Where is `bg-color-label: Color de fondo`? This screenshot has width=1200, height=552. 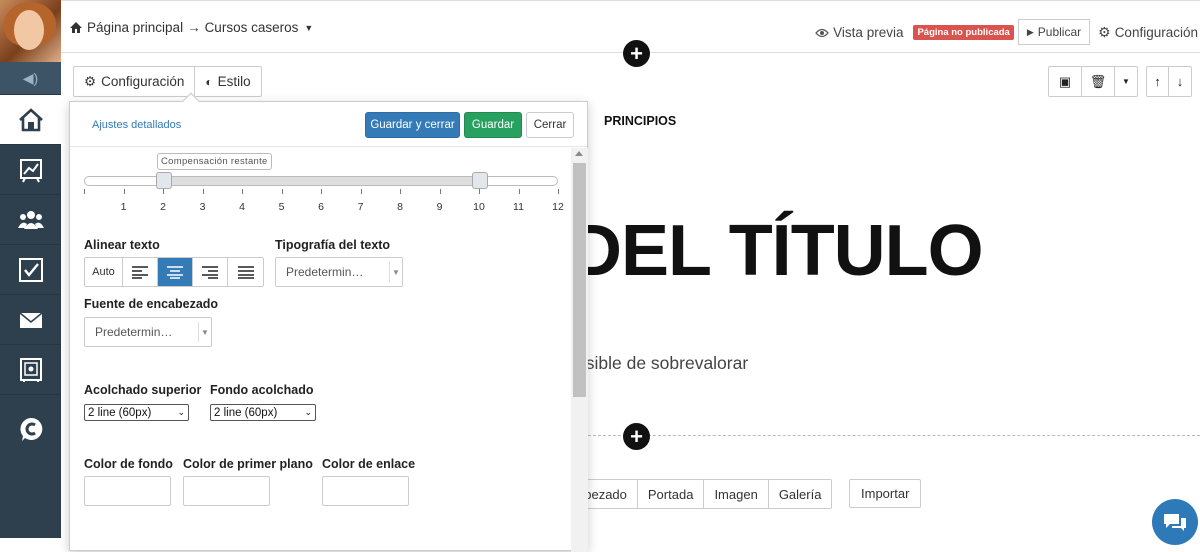 bg-color-label: Color de fondo is located at coordinates (128, 464).